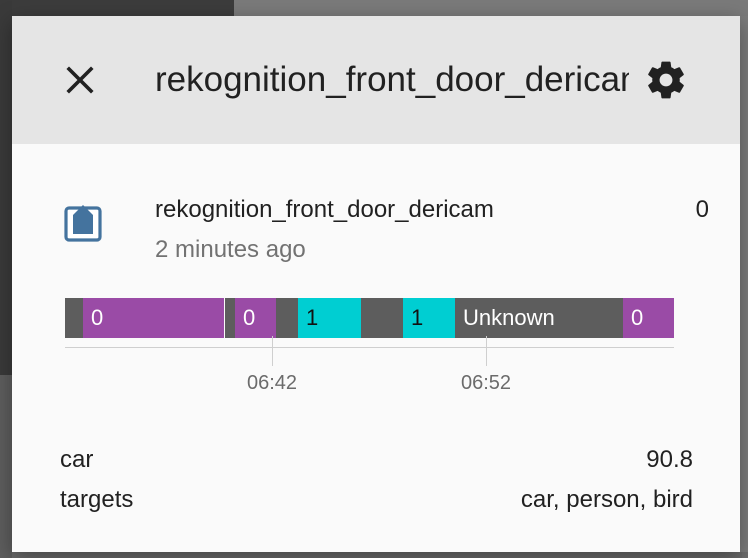  What do you see at coordinates (539, 318) in the screenshot?
I see `timeline-segment: Unknown` at bounding box center [539, 318].